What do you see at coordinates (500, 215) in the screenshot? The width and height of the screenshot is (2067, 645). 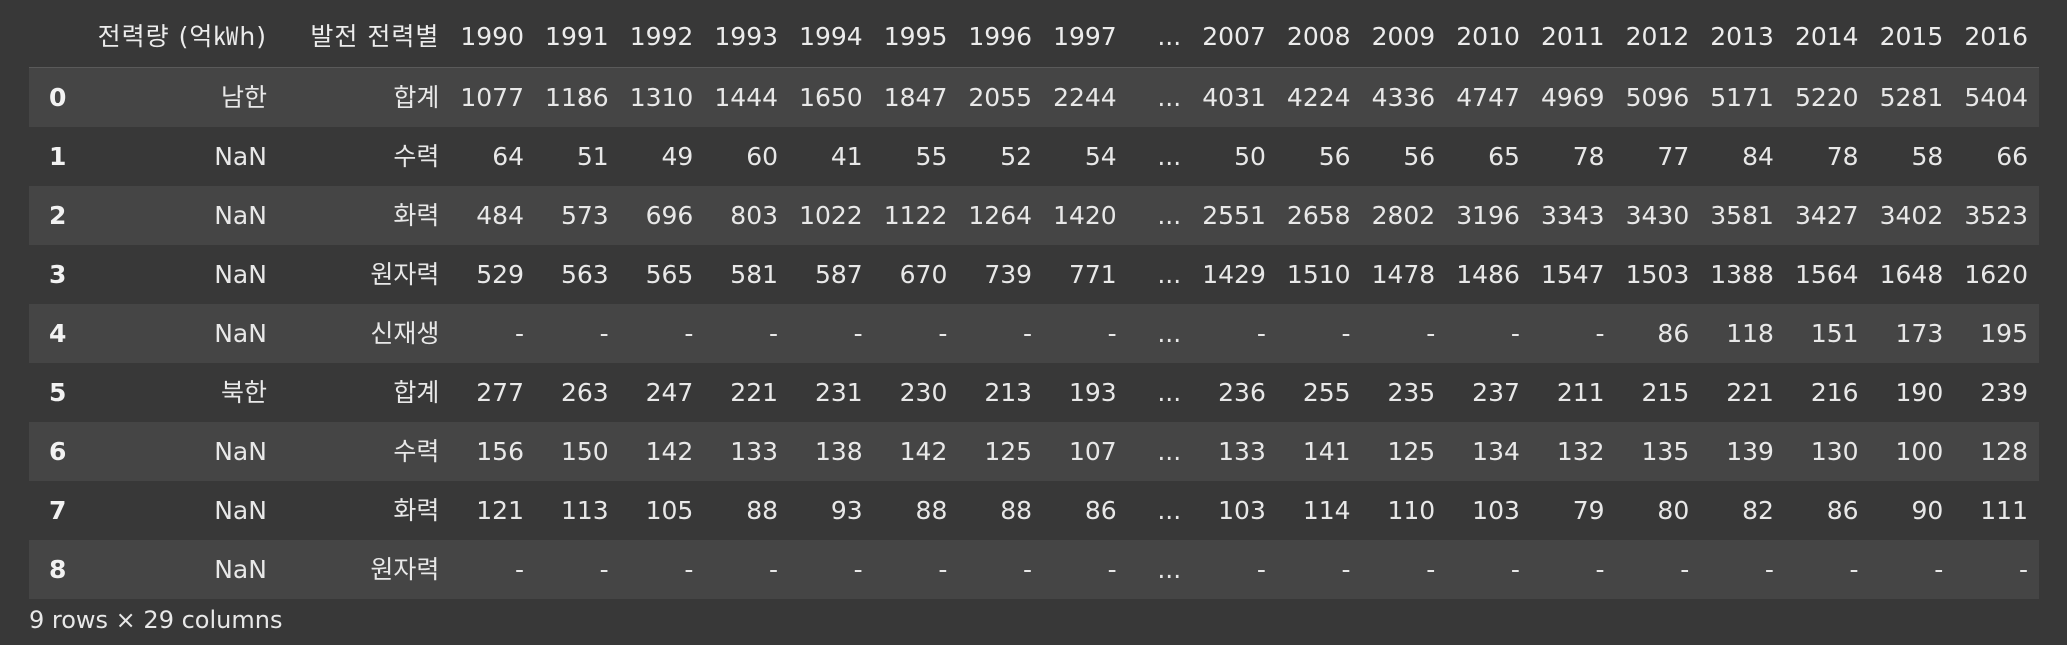 I see `table-cell: 484` at bounding box center [500, 215].